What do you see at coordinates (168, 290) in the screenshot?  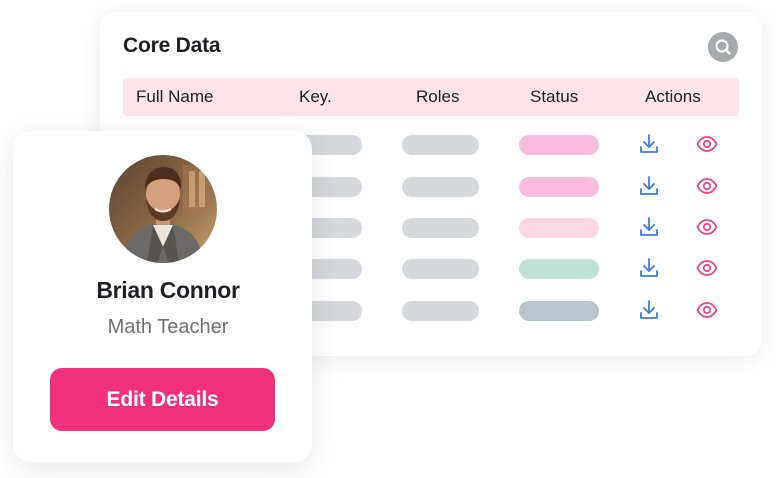 I see `profile-name: Brian Connor` at bounding box center [168, 290].